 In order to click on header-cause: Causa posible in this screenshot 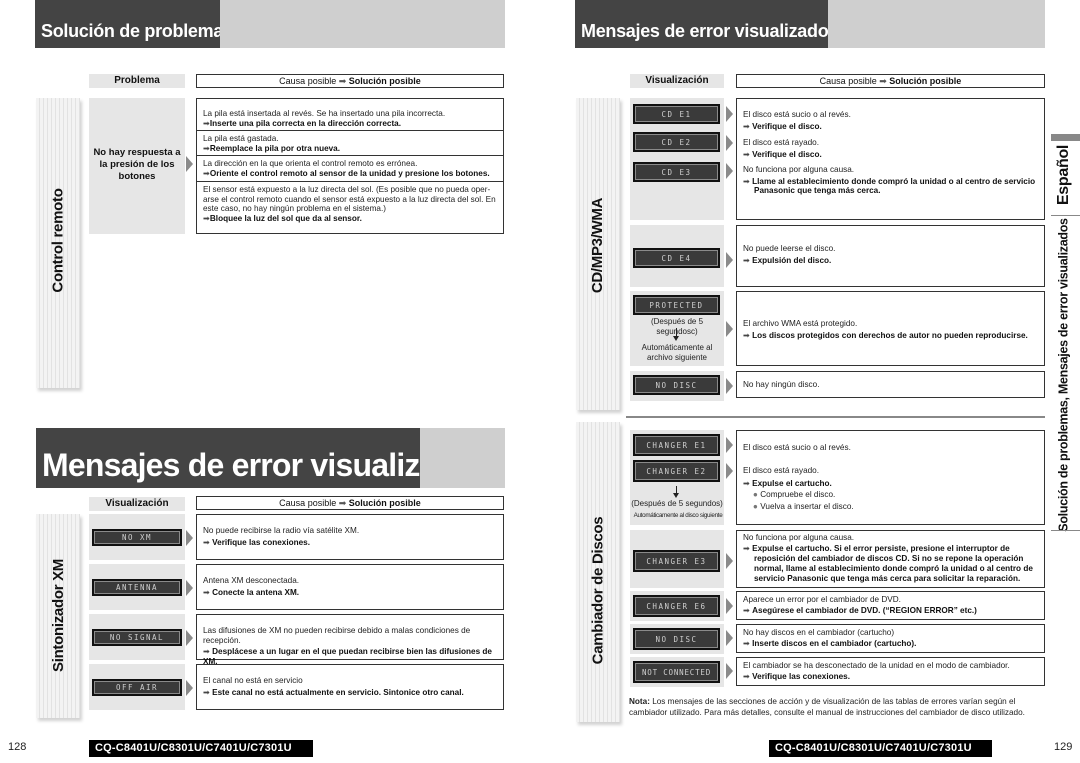, I will do `click(308, 81)`.